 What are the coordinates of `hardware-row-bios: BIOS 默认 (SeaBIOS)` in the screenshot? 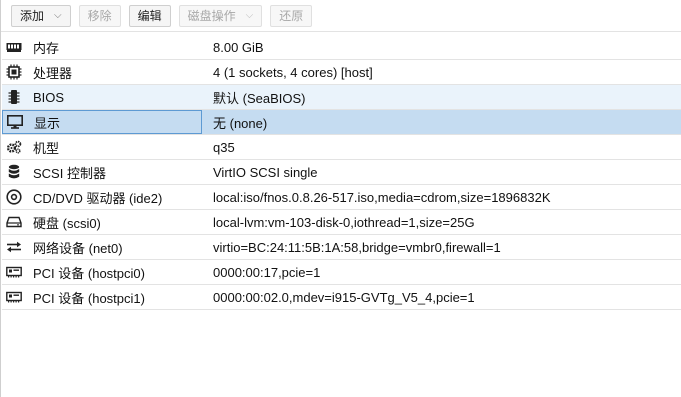 It's located at (341, 97).